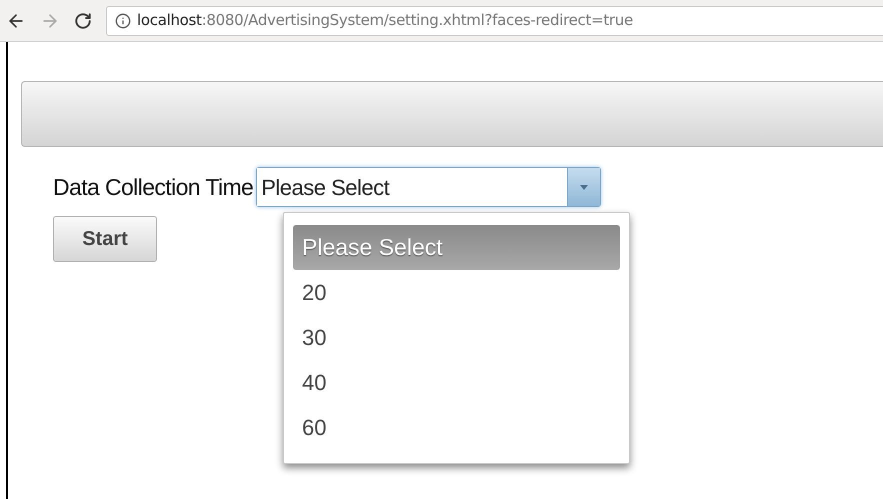 Image resolution: width=883 pixels, height=499 pixels. Describe the element at coordinates (456, 292) in the screenshot. I see `dropdown-option: 20` at that location.